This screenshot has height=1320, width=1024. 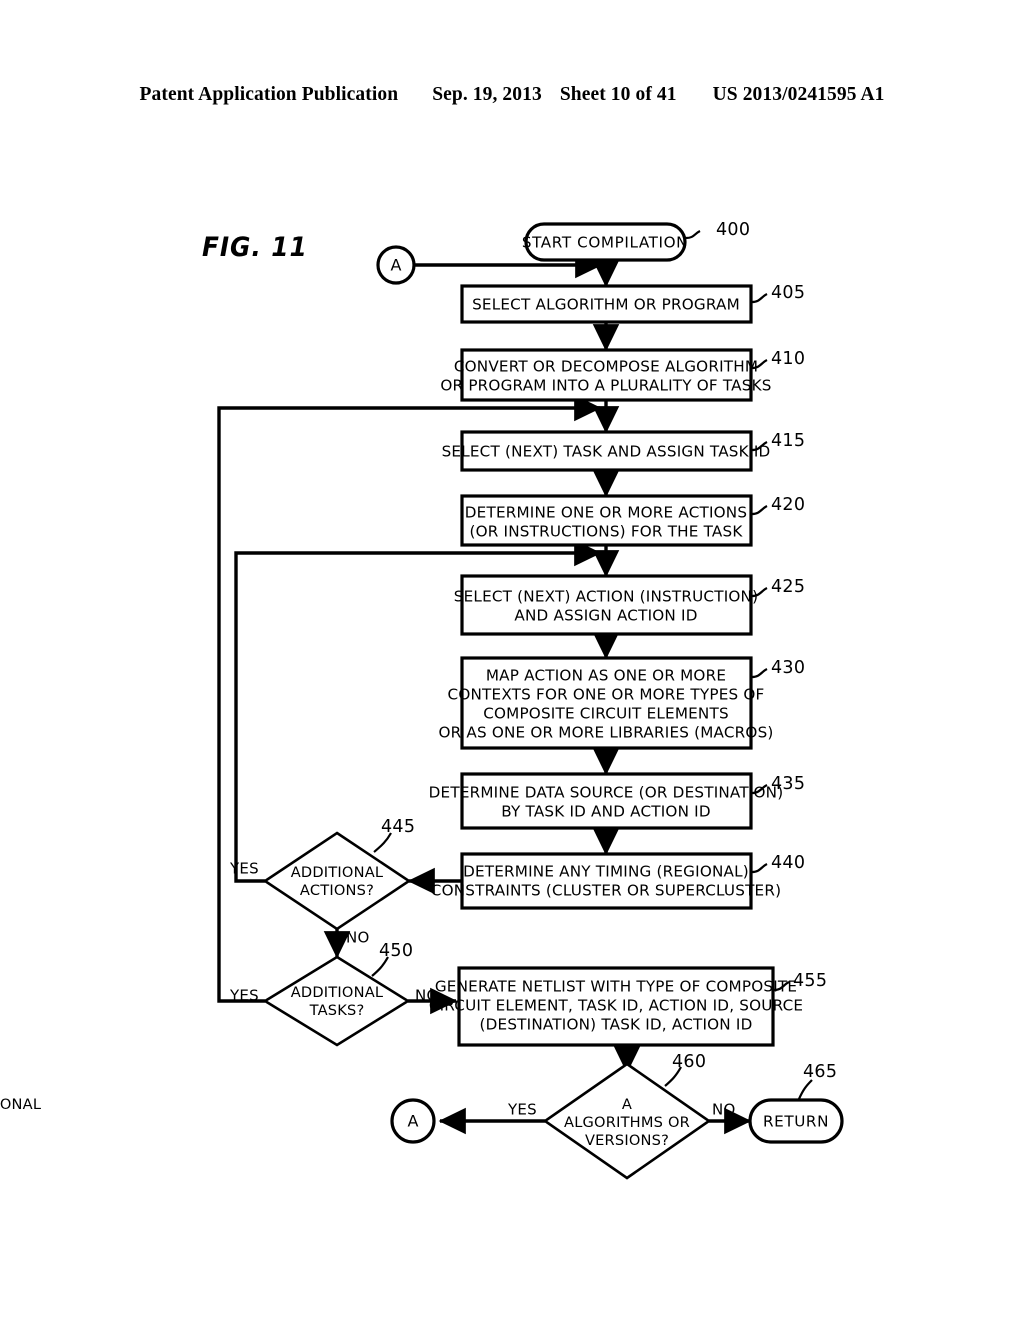 I want to click on node-430-line1: MAP ACTION AS ONE OR MORE, so click(x=606, y=676).